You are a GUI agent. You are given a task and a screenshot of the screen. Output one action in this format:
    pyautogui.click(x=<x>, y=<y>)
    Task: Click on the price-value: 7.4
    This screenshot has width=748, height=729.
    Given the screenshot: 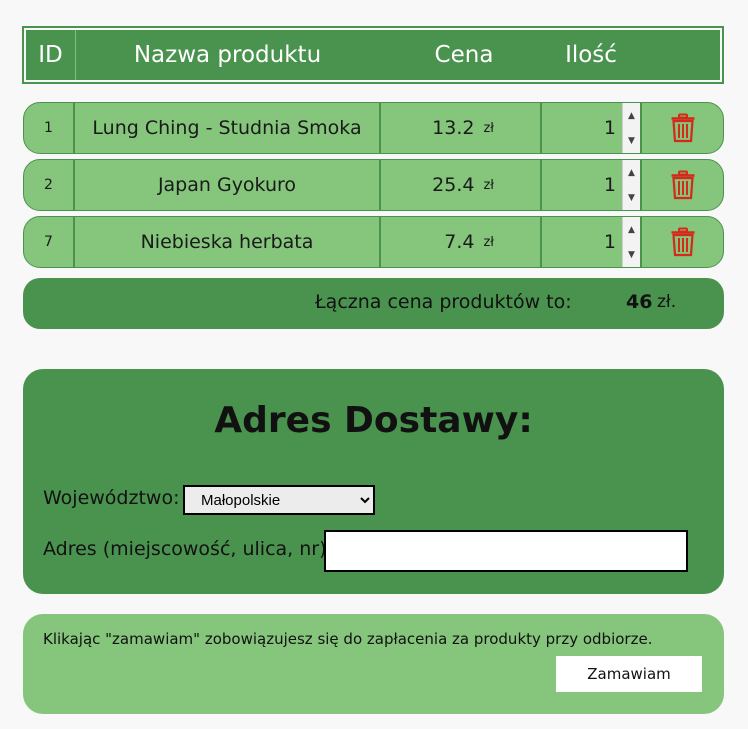 What is the action you would take?
    pyautogui.click(x=459, y=242)
    